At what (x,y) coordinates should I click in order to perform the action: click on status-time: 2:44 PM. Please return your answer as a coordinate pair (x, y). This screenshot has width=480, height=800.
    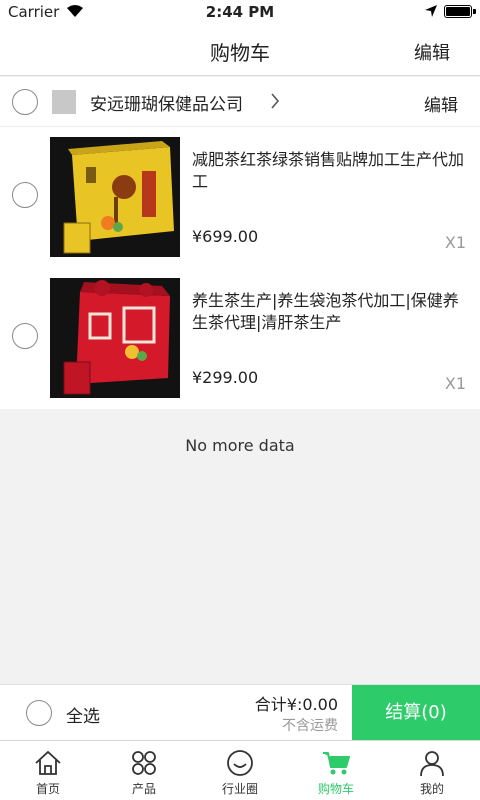
    Looking at the image, I should click on (240, 12).